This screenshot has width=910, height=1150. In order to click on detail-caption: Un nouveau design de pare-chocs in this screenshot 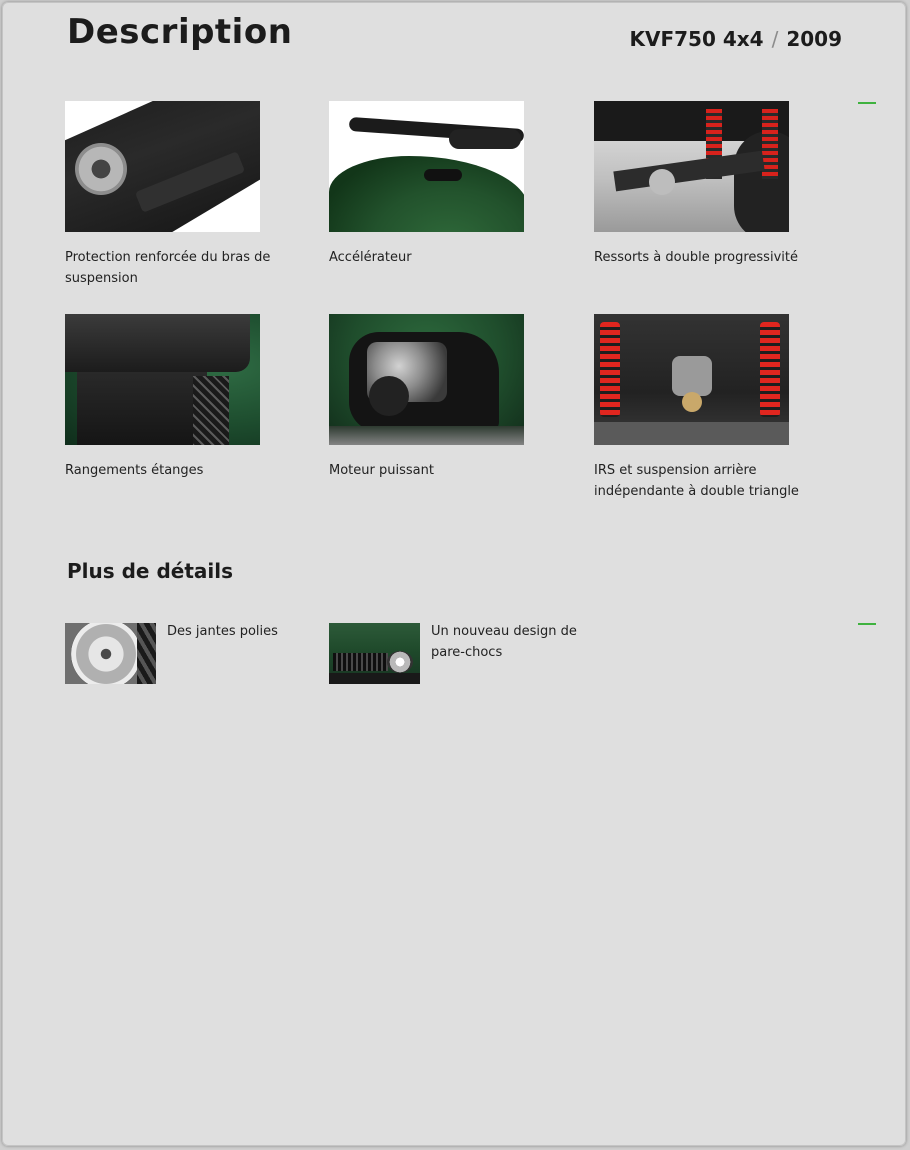, I will do `click(504, 642)`.